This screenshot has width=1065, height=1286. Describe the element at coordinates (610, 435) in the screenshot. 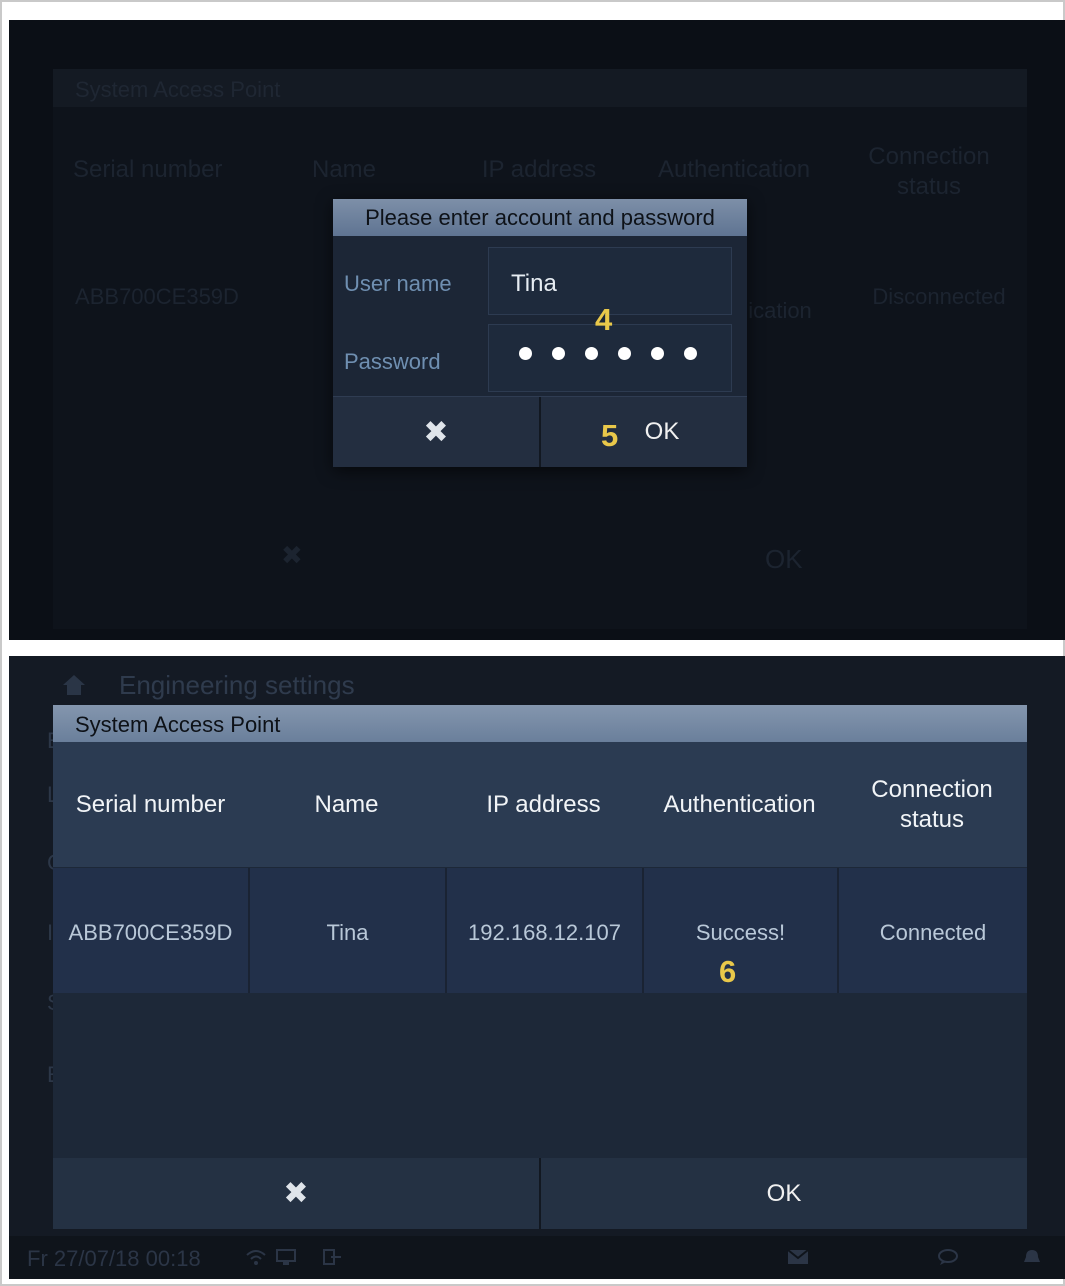

I see `step-marker-5: 5` at that location.